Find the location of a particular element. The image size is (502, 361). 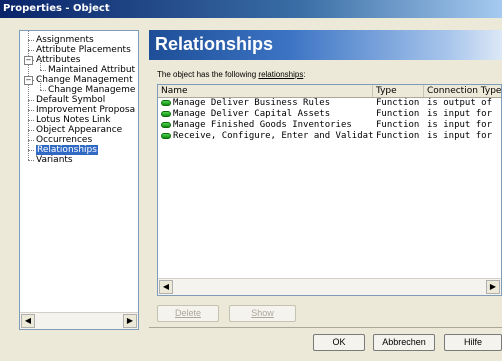

panel-title: Relationships is located at coordinates (214, 44).